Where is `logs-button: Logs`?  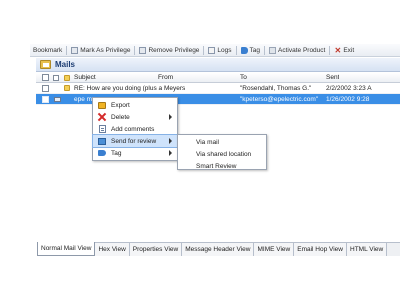 logs-button: Logs is located at coordinates (219, 50).